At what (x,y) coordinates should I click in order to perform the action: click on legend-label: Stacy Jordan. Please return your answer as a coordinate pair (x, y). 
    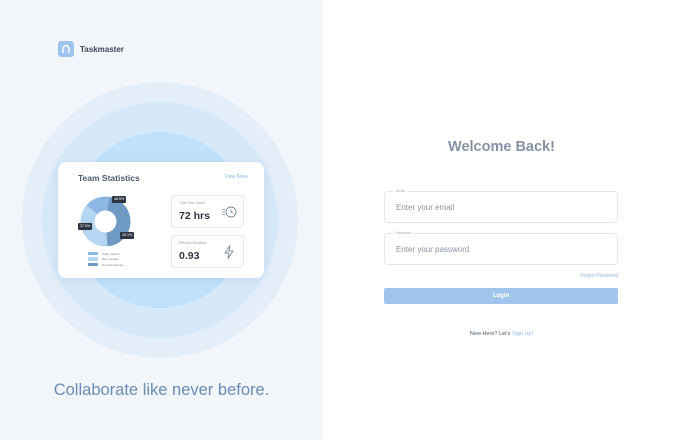
    Looking at the image, I should click on (111, 253).